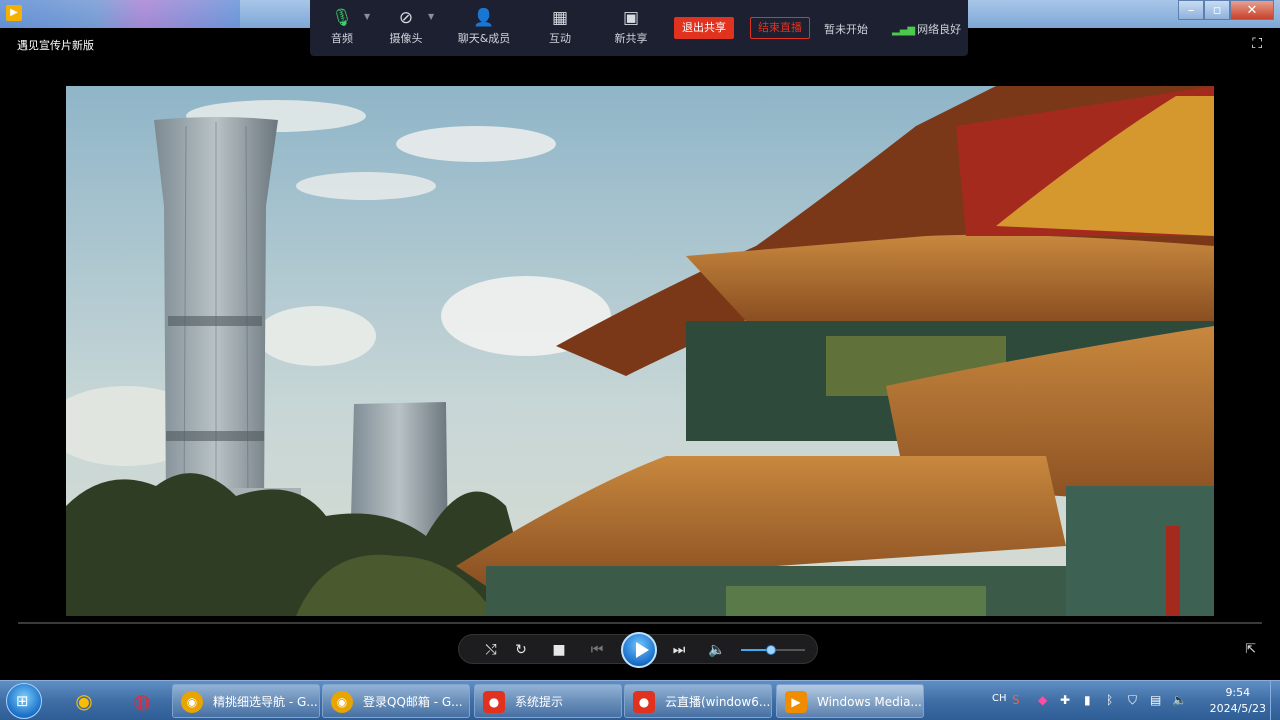  Describe the element at coordinates (597, 650) in the screenshot. I see `previous-icon: ⏮` at that location.